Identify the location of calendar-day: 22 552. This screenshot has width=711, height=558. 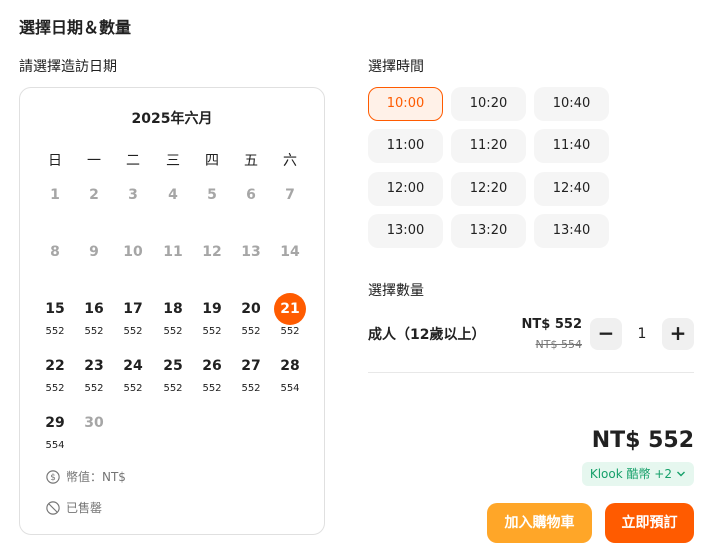
(55, 372).